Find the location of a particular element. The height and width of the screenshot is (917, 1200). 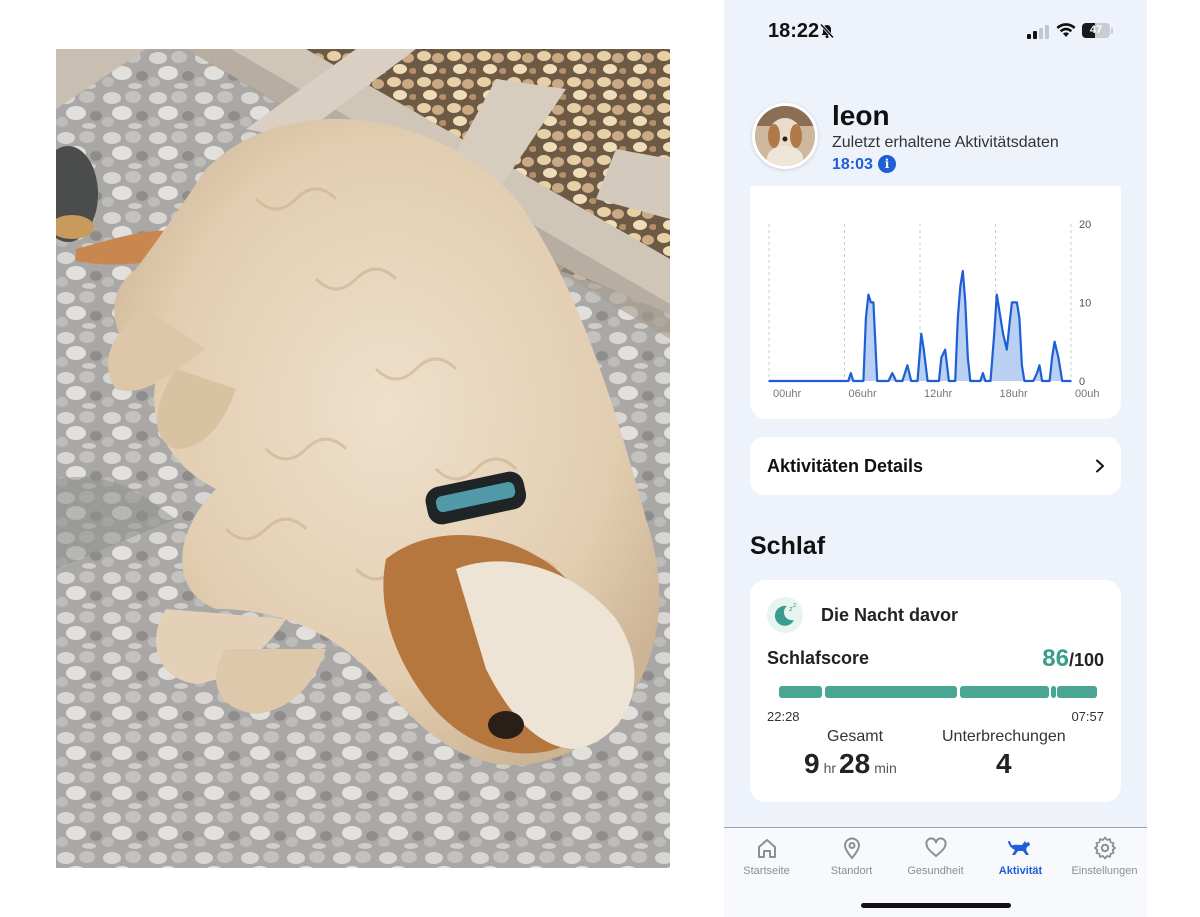

activity-chart-card: 00uhr 06uhr 12uhr 18uhr 00uh 20 10 0 is located at coordinates (935, 302).